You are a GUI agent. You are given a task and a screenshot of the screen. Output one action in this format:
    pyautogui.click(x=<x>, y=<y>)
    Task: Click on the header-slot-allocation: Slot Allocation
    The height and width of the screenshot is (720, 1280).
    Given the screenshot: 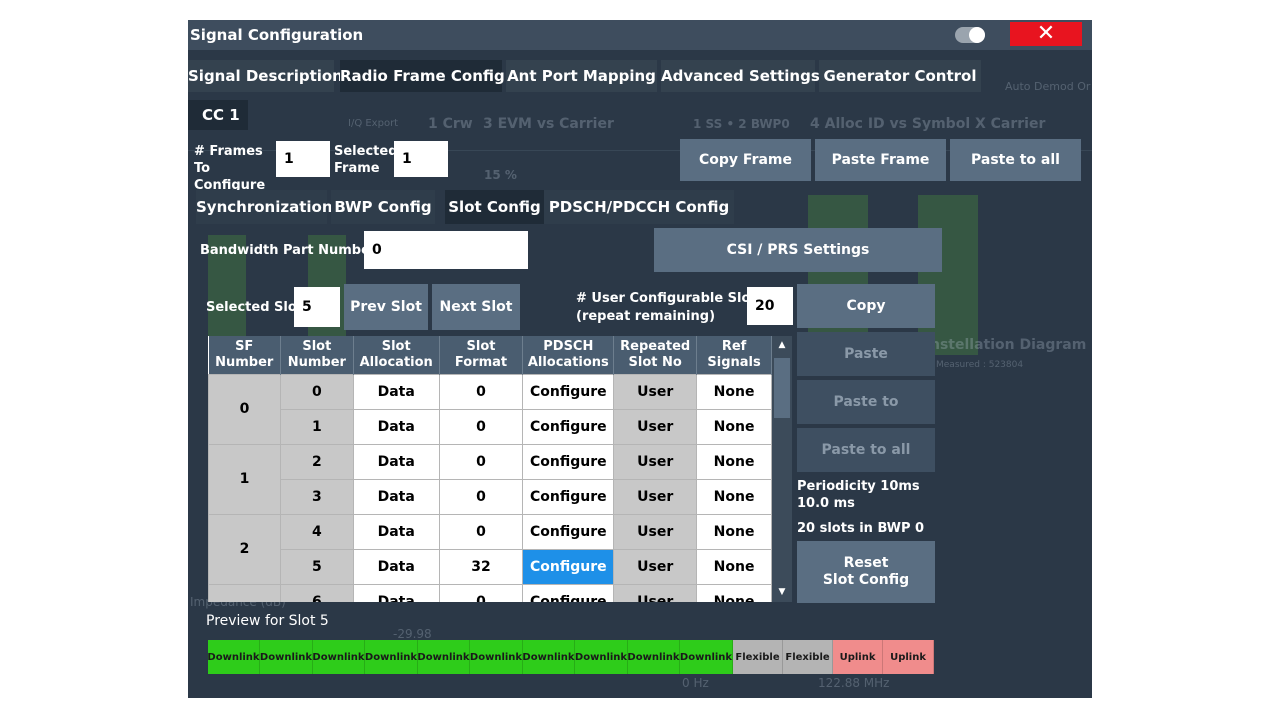 What is the action you would take?
    pyautogui.click(x=396, y=355)
    